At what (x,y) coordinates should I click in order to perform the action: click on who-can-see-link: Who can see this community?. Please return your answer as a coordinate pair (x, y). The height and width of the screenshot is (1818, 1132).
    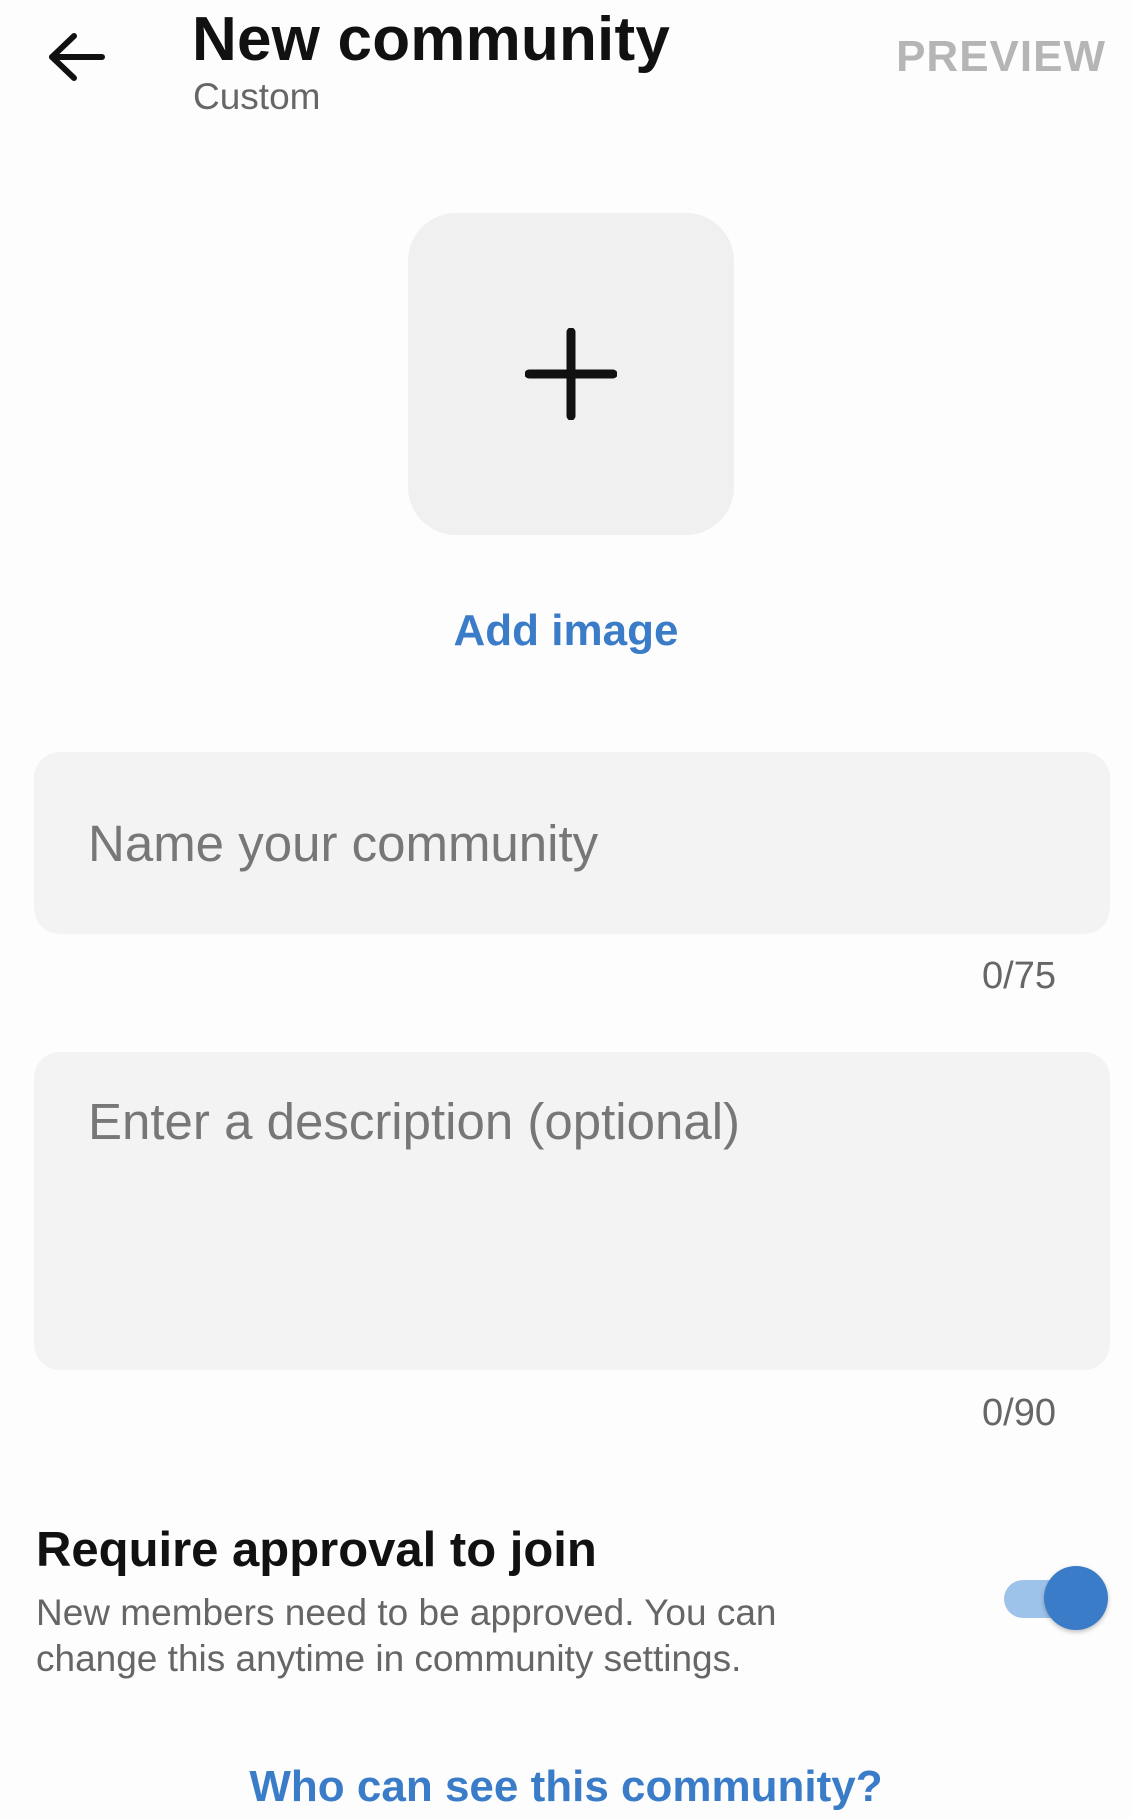
    Looking at the image, I should click on (566, 1787).